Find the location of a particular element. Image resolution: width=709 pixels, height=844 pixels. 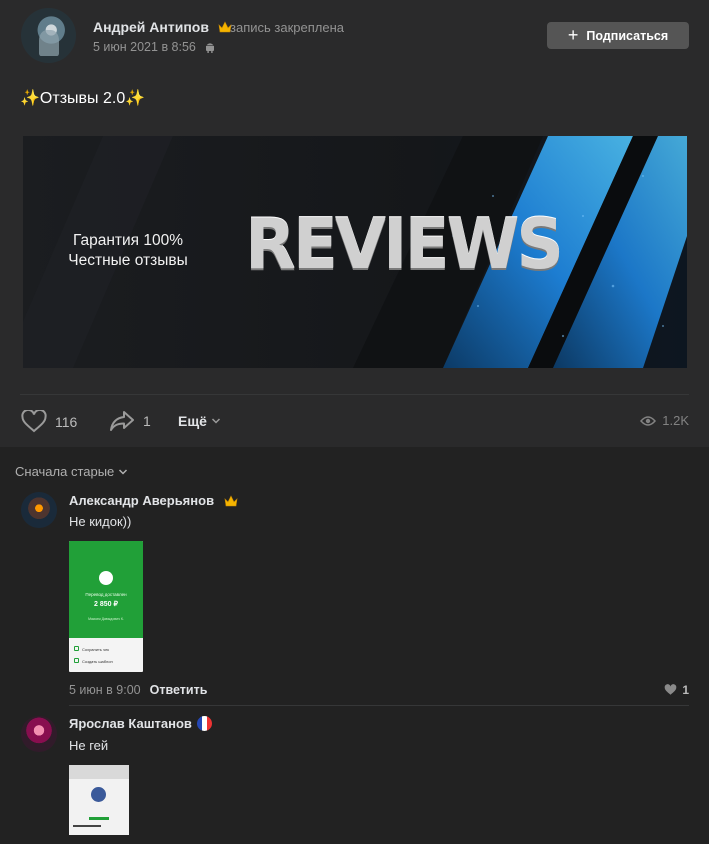

screenshot-header is located at coordinates (99, 772).